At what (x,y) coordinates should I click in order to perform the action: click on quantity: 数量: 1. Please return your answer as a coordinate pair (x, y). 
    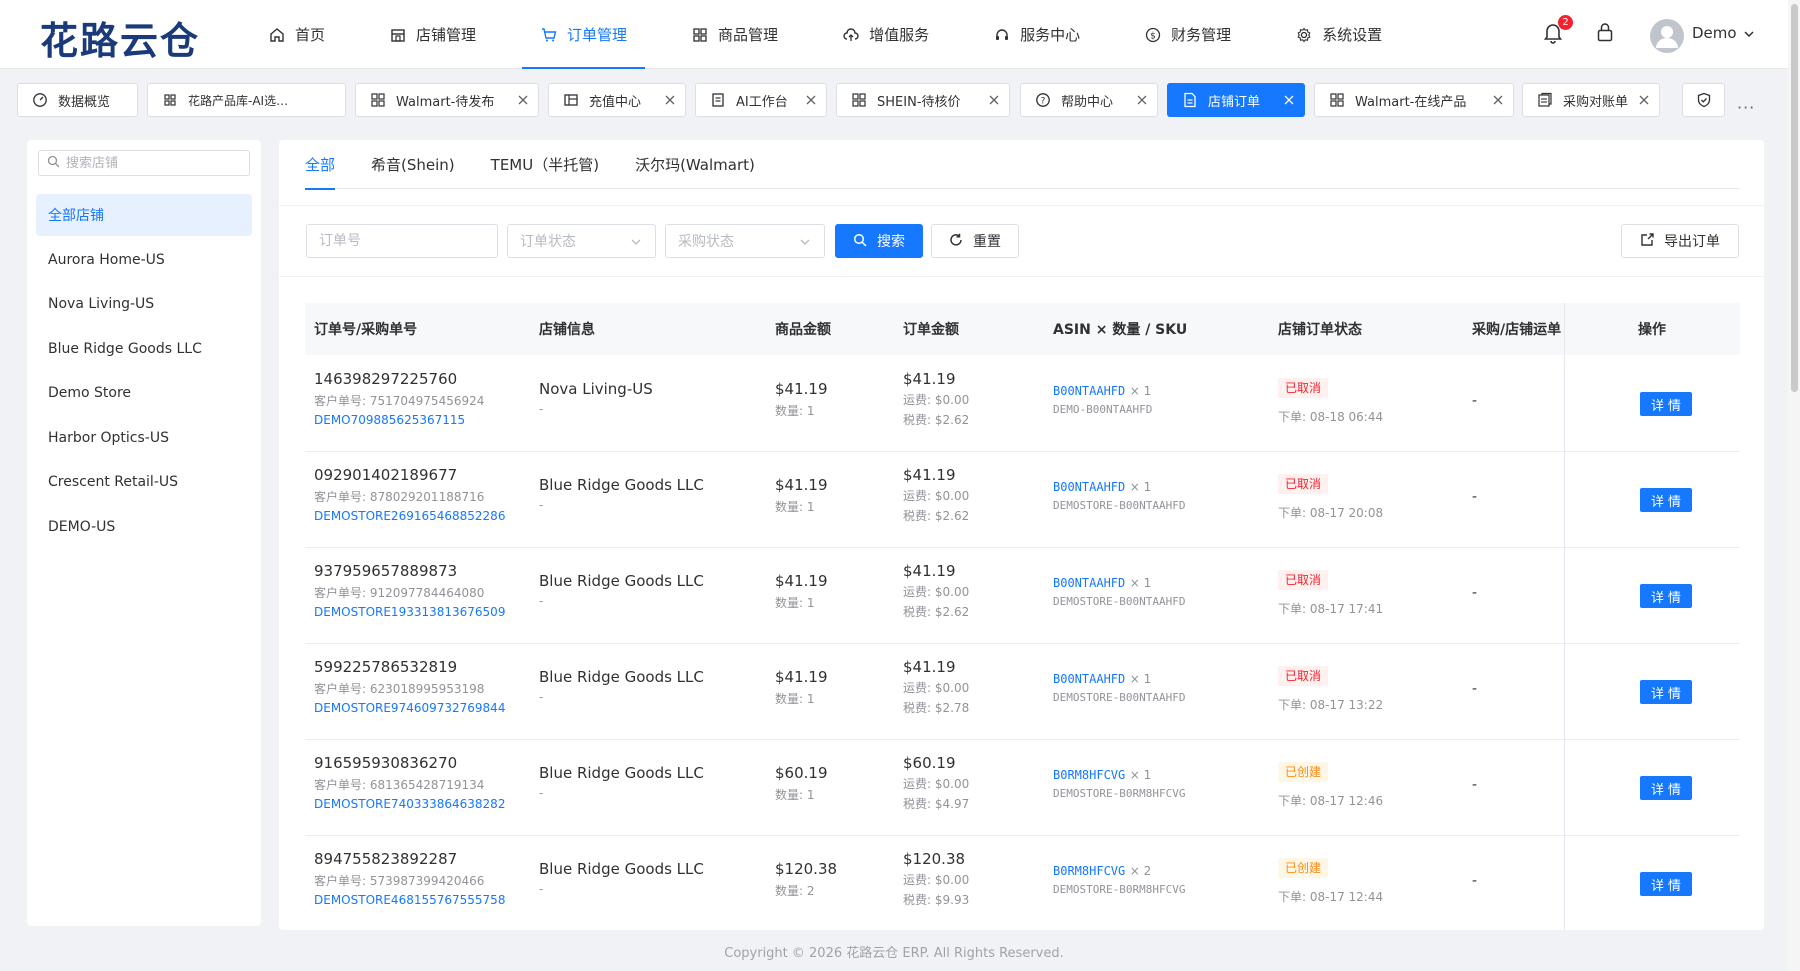
    Looking at the image, I should click on (795, 507).